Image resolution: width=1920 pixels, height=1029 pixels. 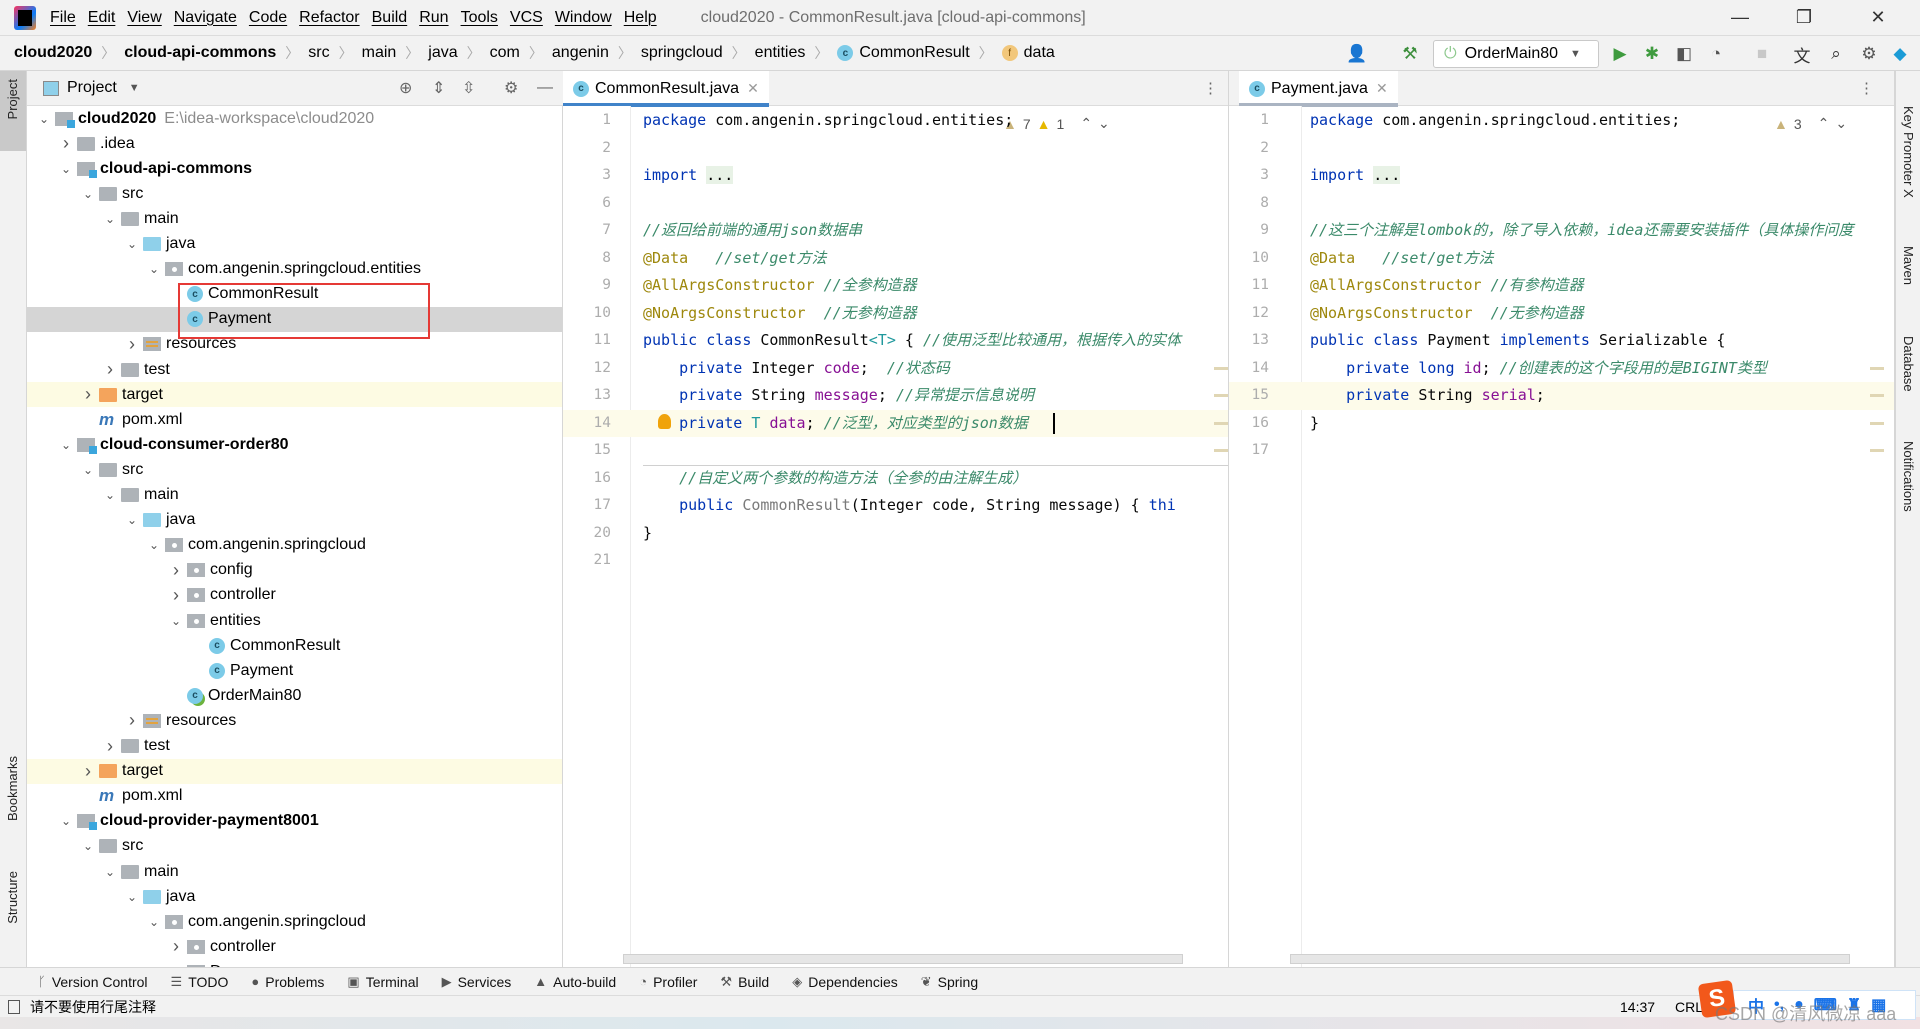 I want to click on tool-window-auto-build: ▲ Auto-build, so click(x=575, y=982).